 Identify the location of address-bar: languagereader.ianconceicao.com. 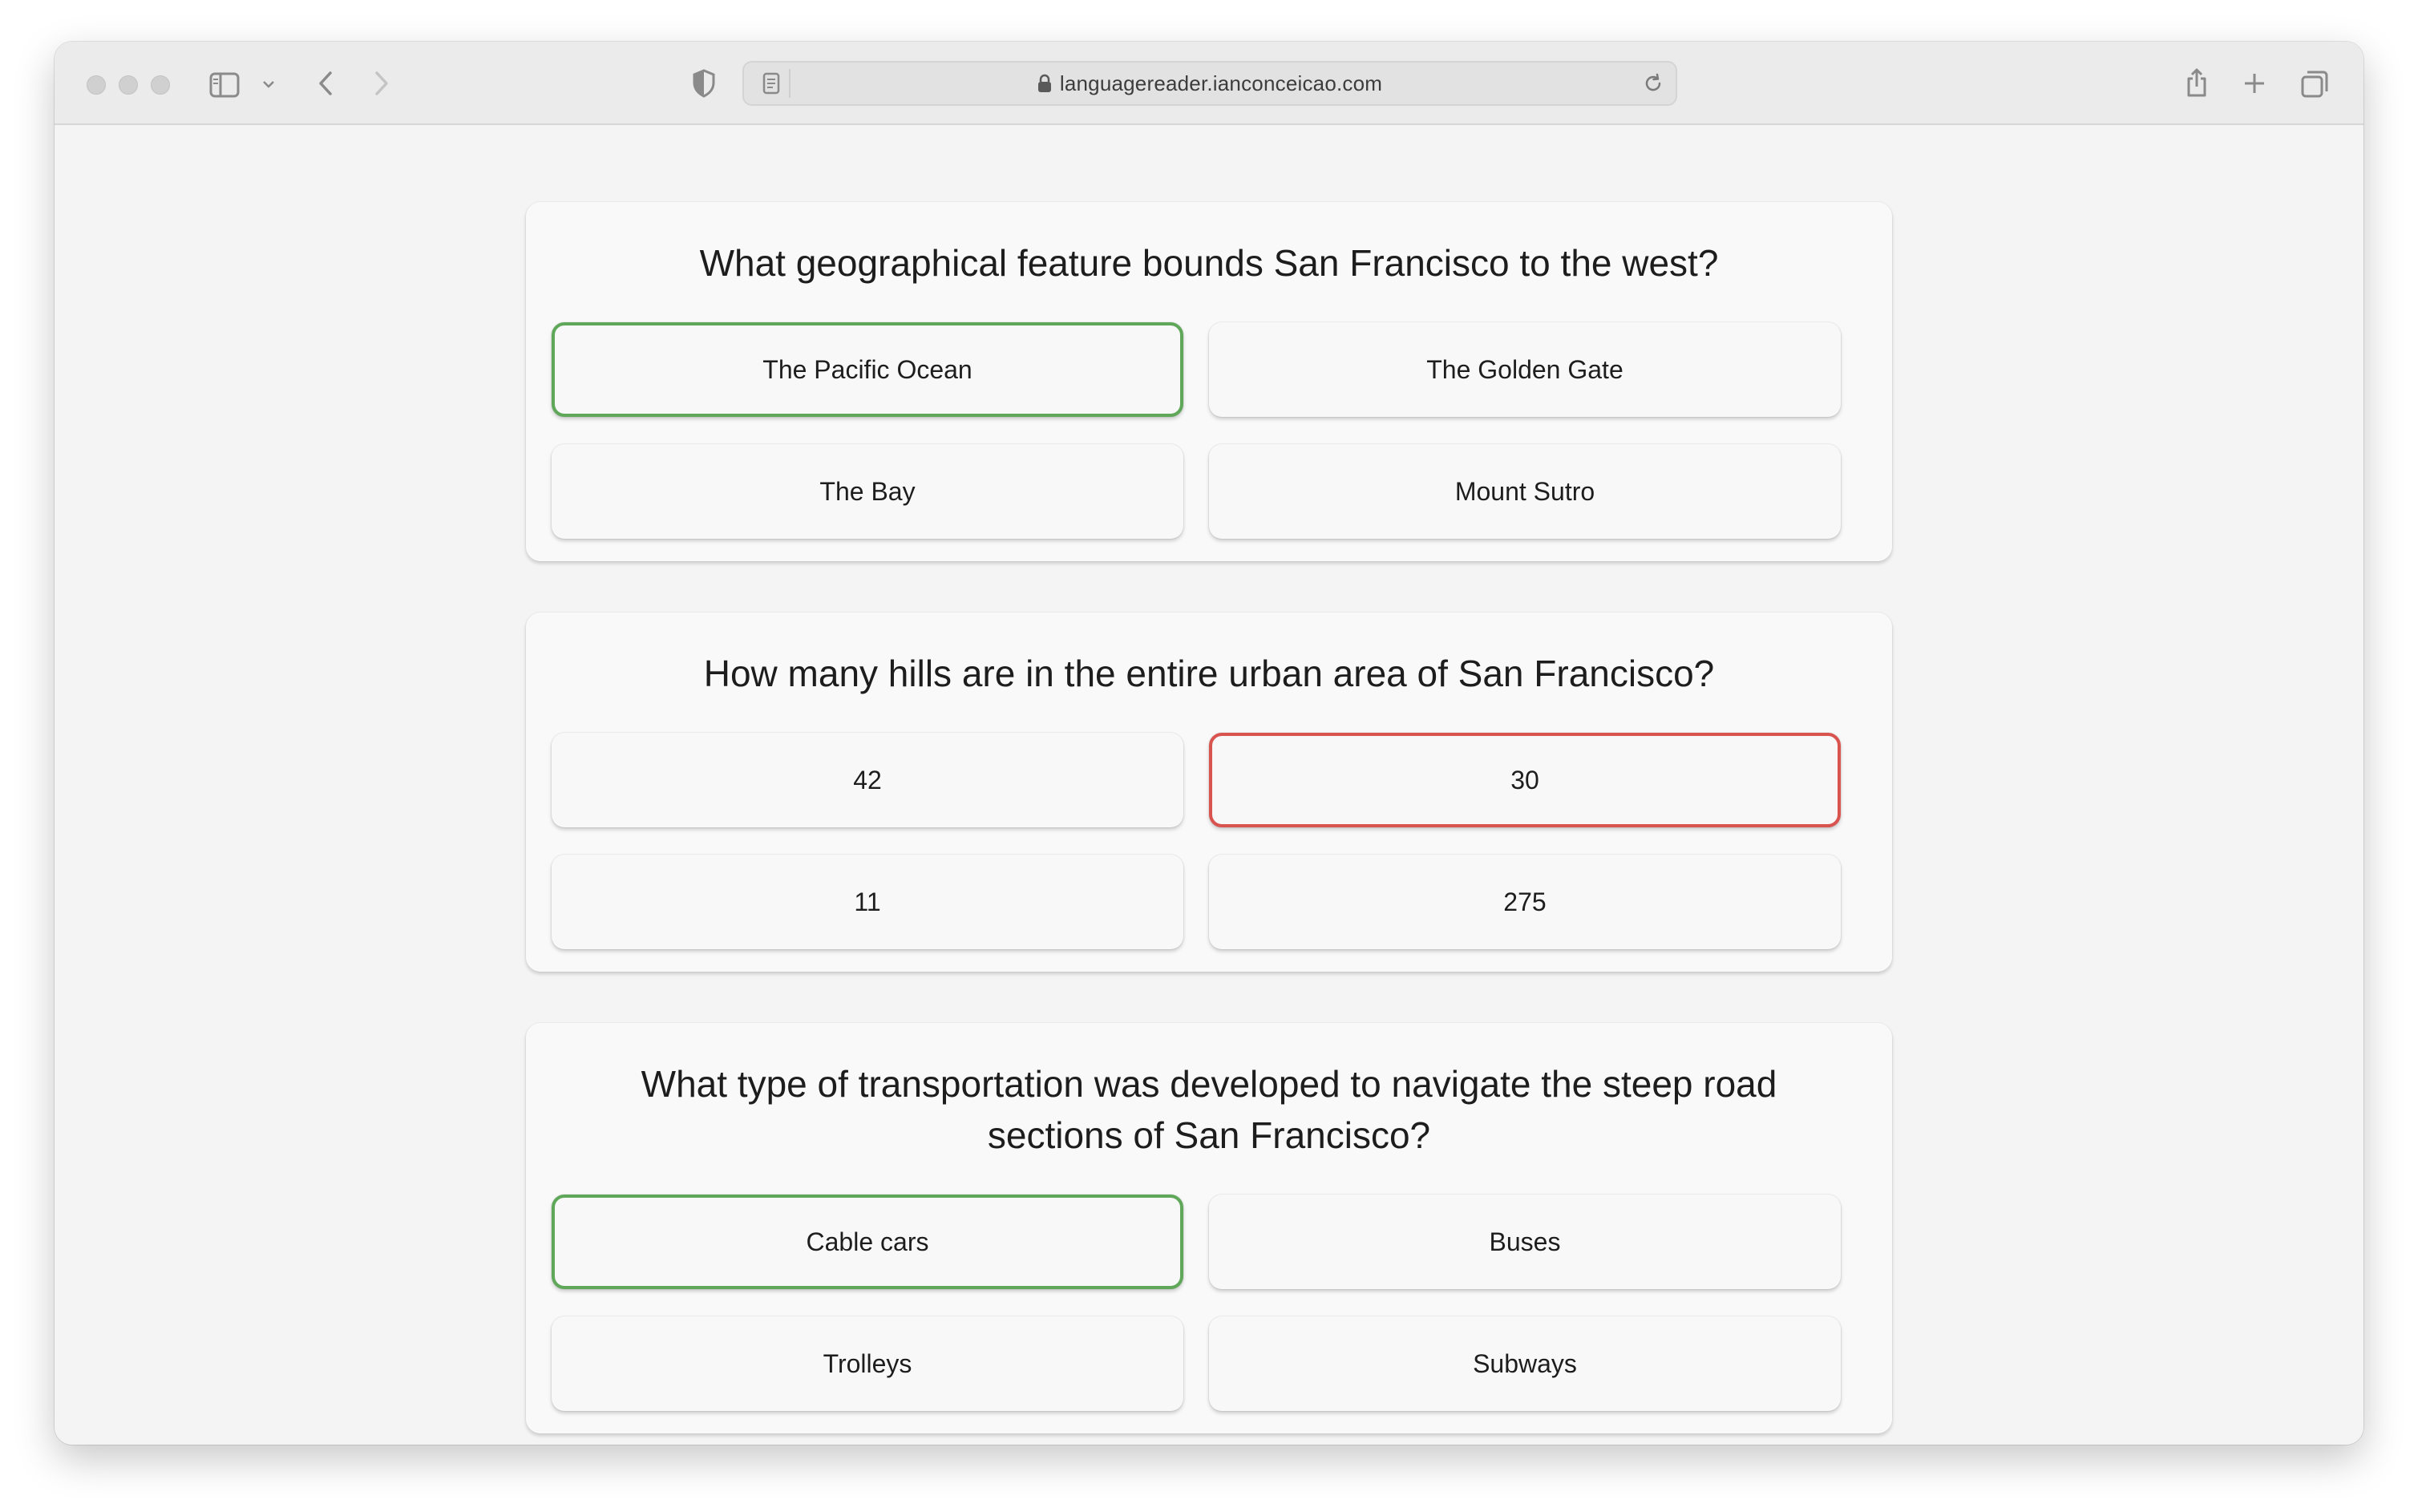
(1209, 83).